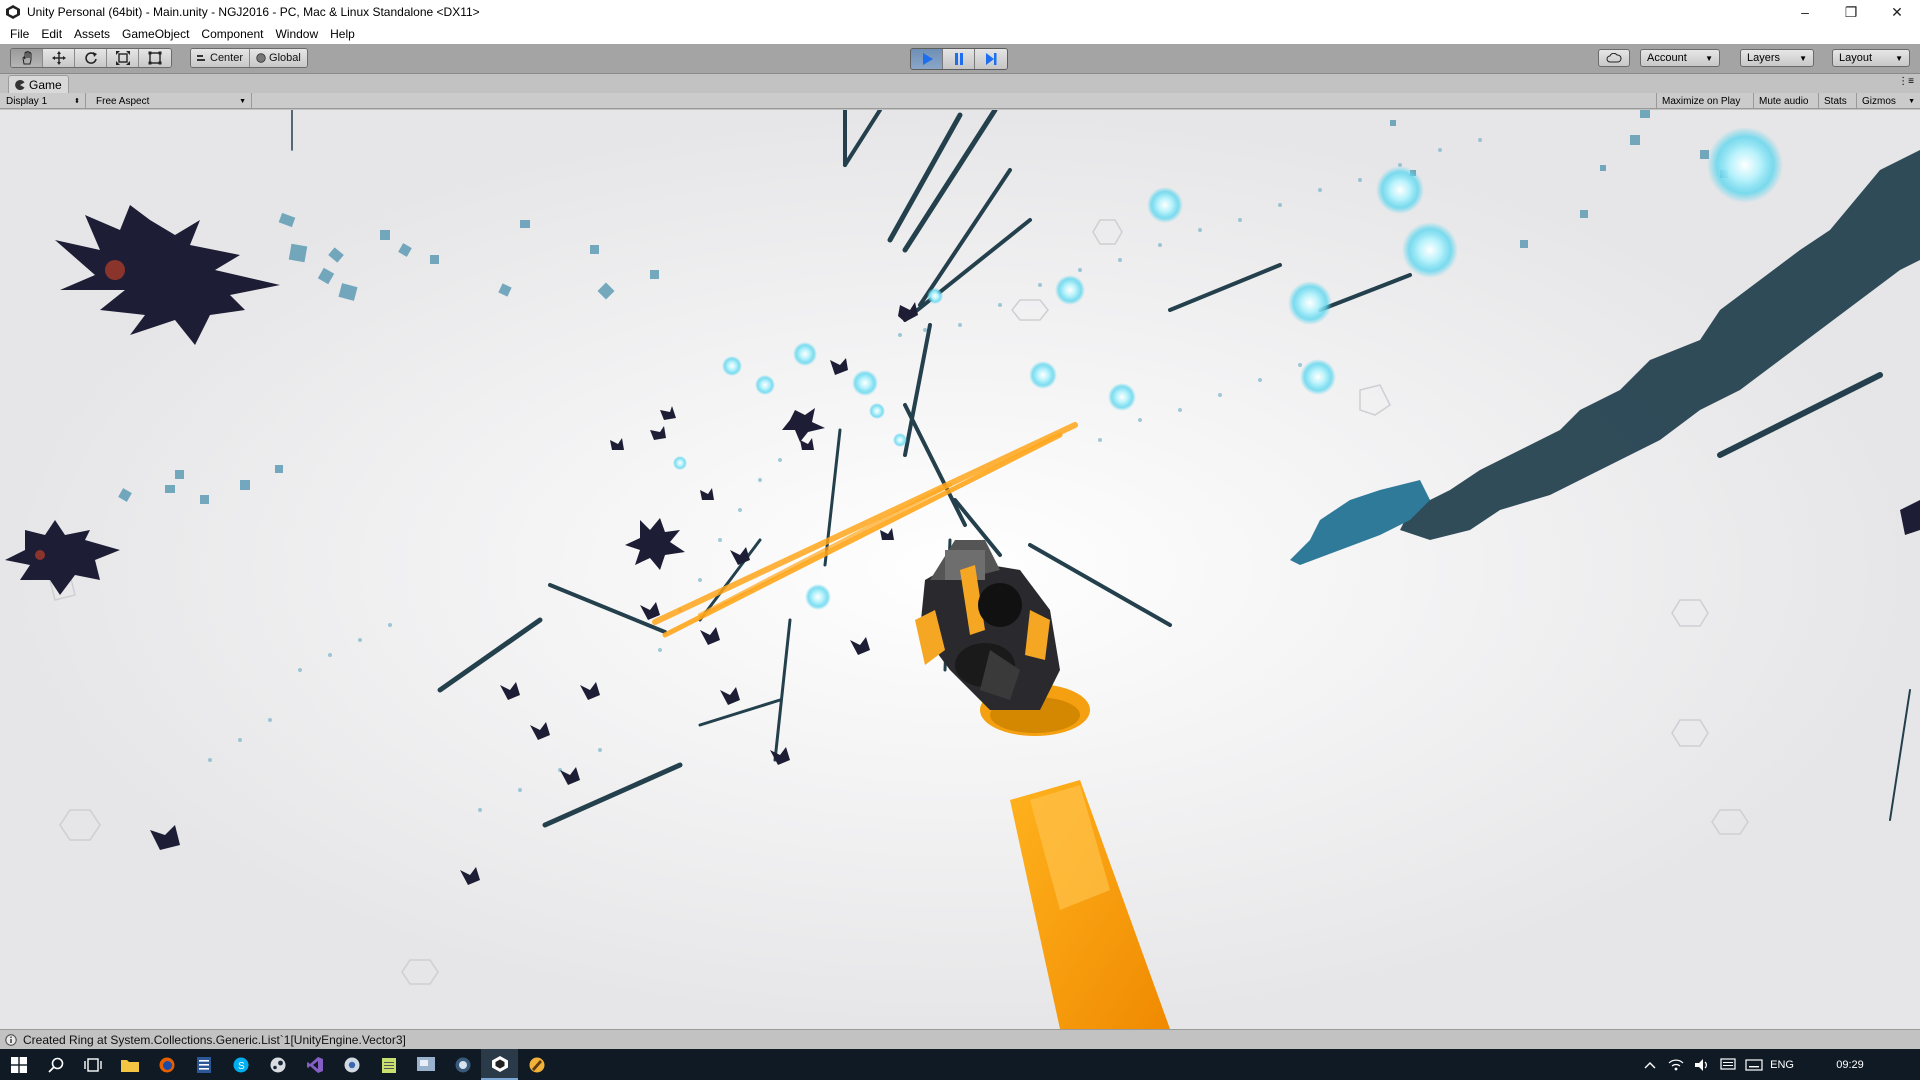  What do you see at coordinates (1728, 1065) in the screenshot?
I see `notification-icon` at bounding box center [1728, 1065].